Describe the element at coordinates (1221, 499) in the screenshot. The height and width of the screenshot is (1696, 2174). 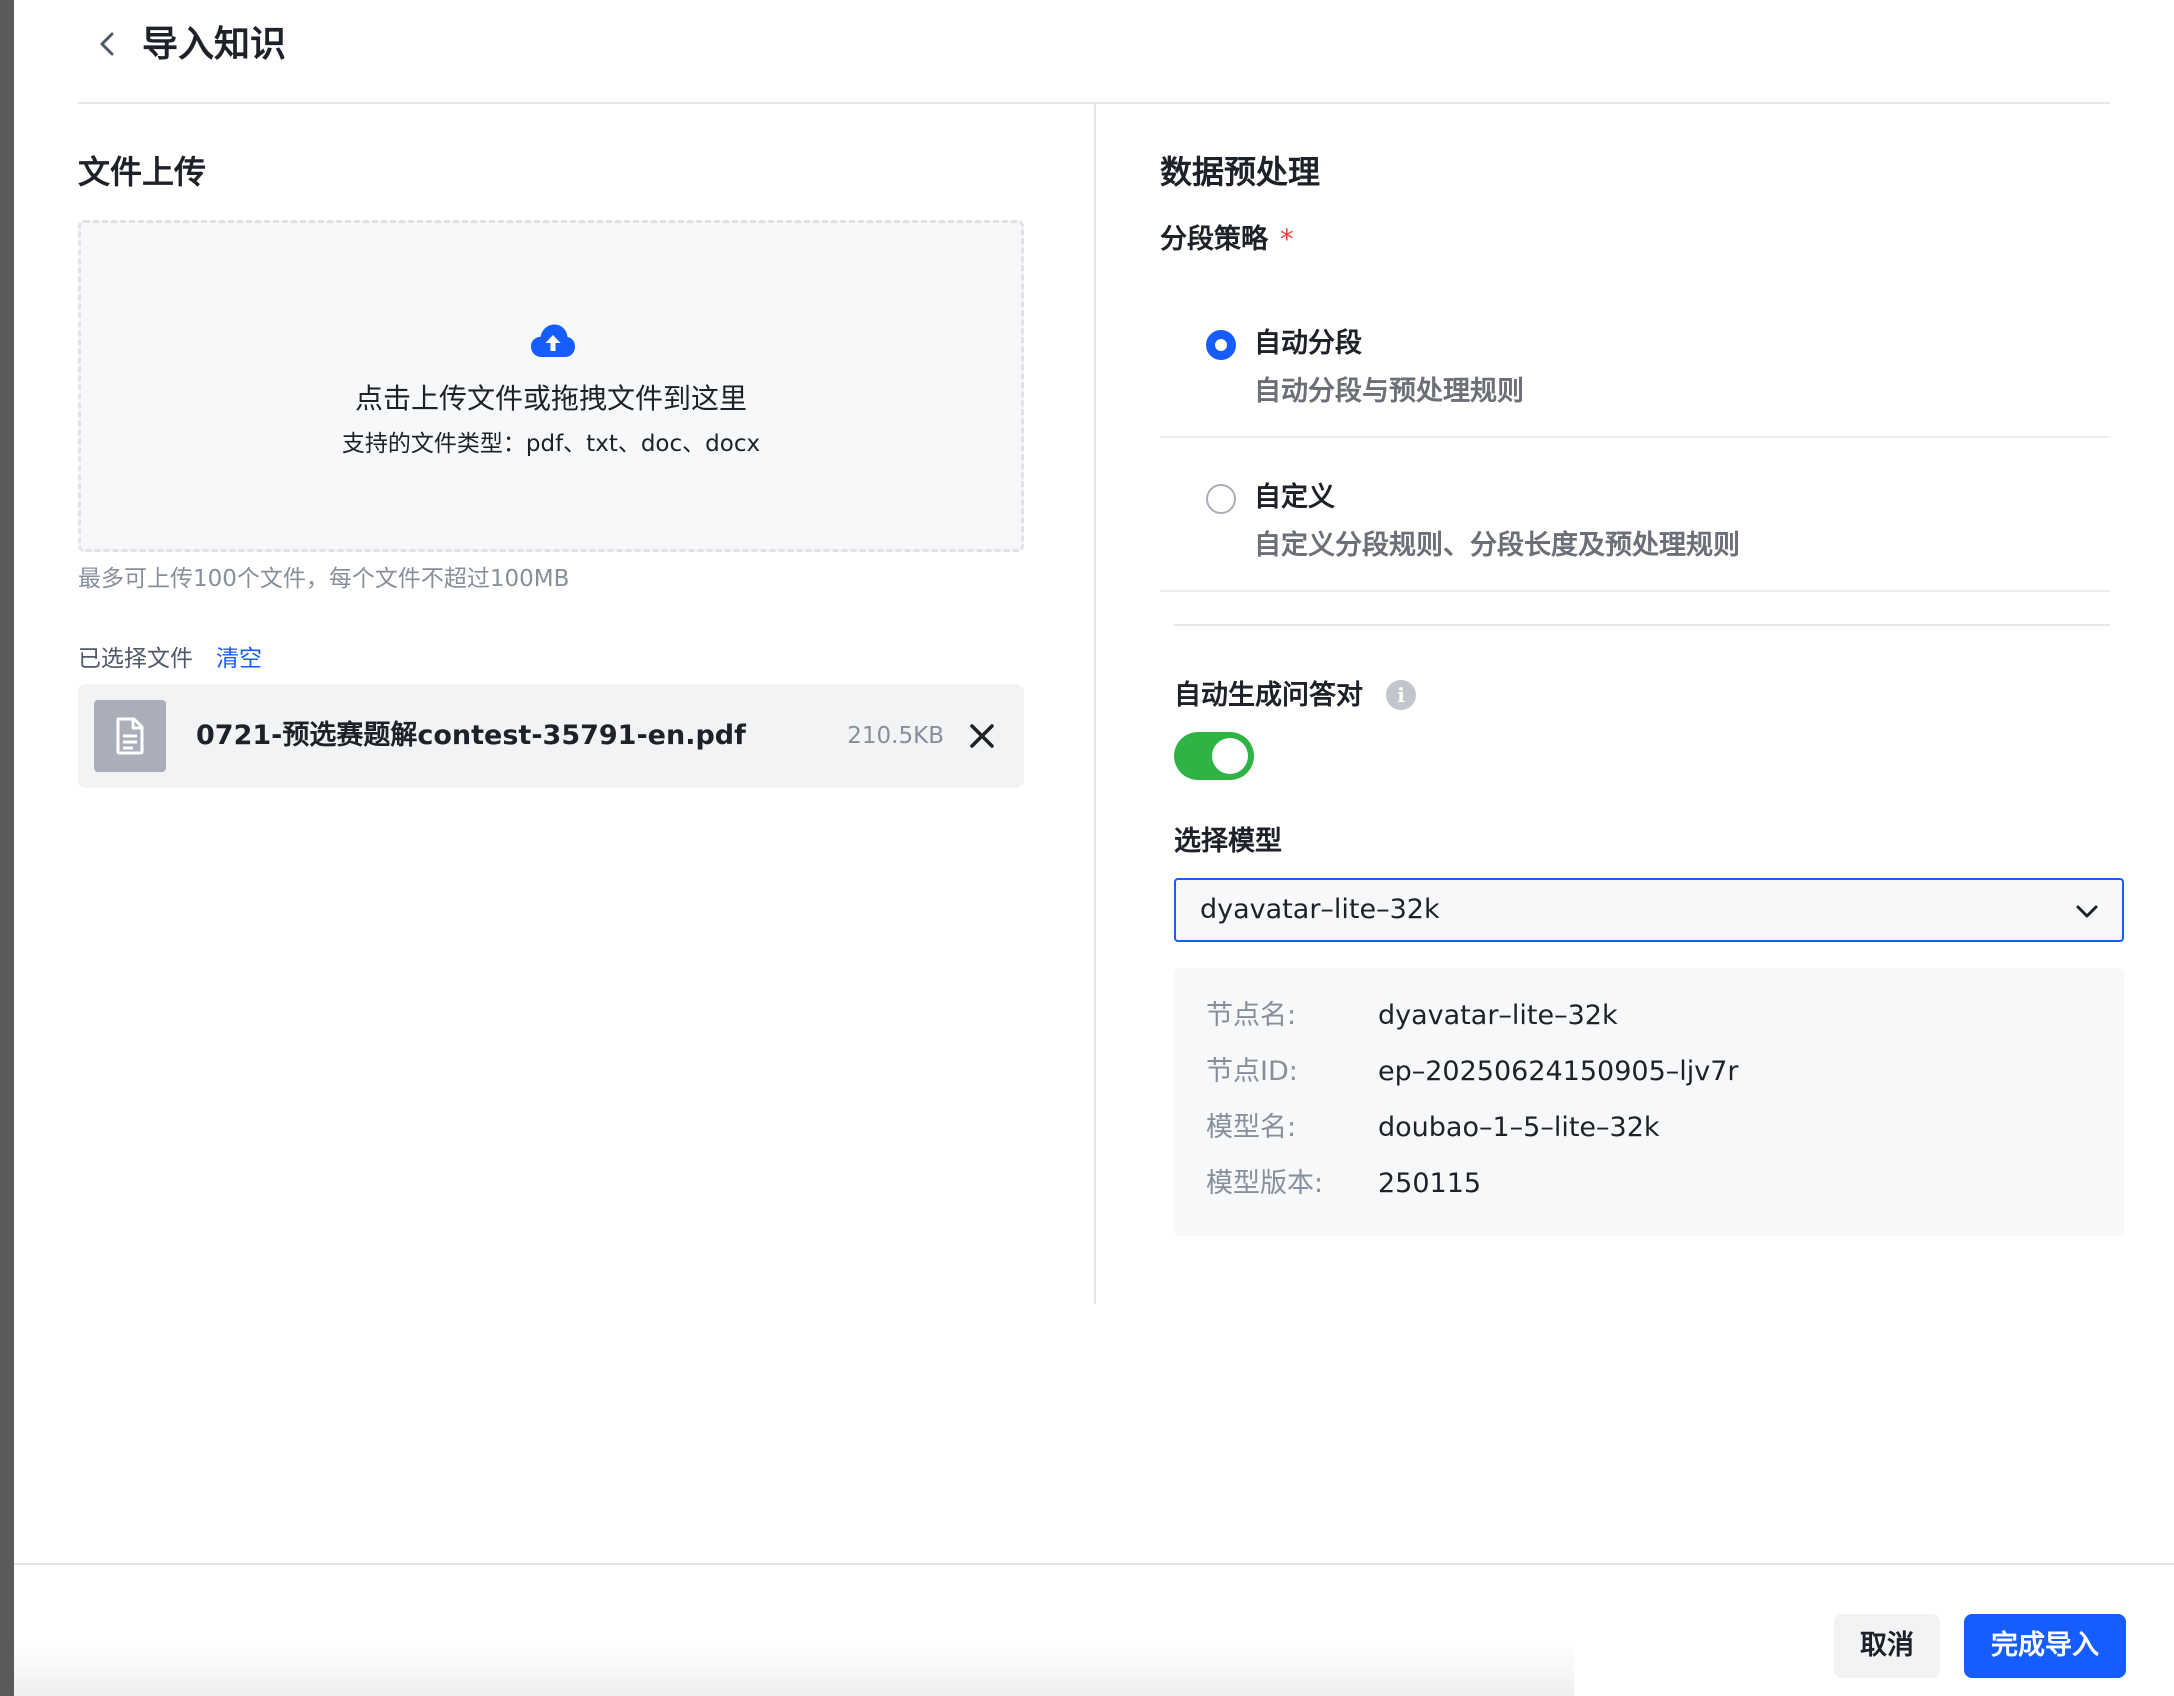
I see `radio-unchecked-icon` at that location.